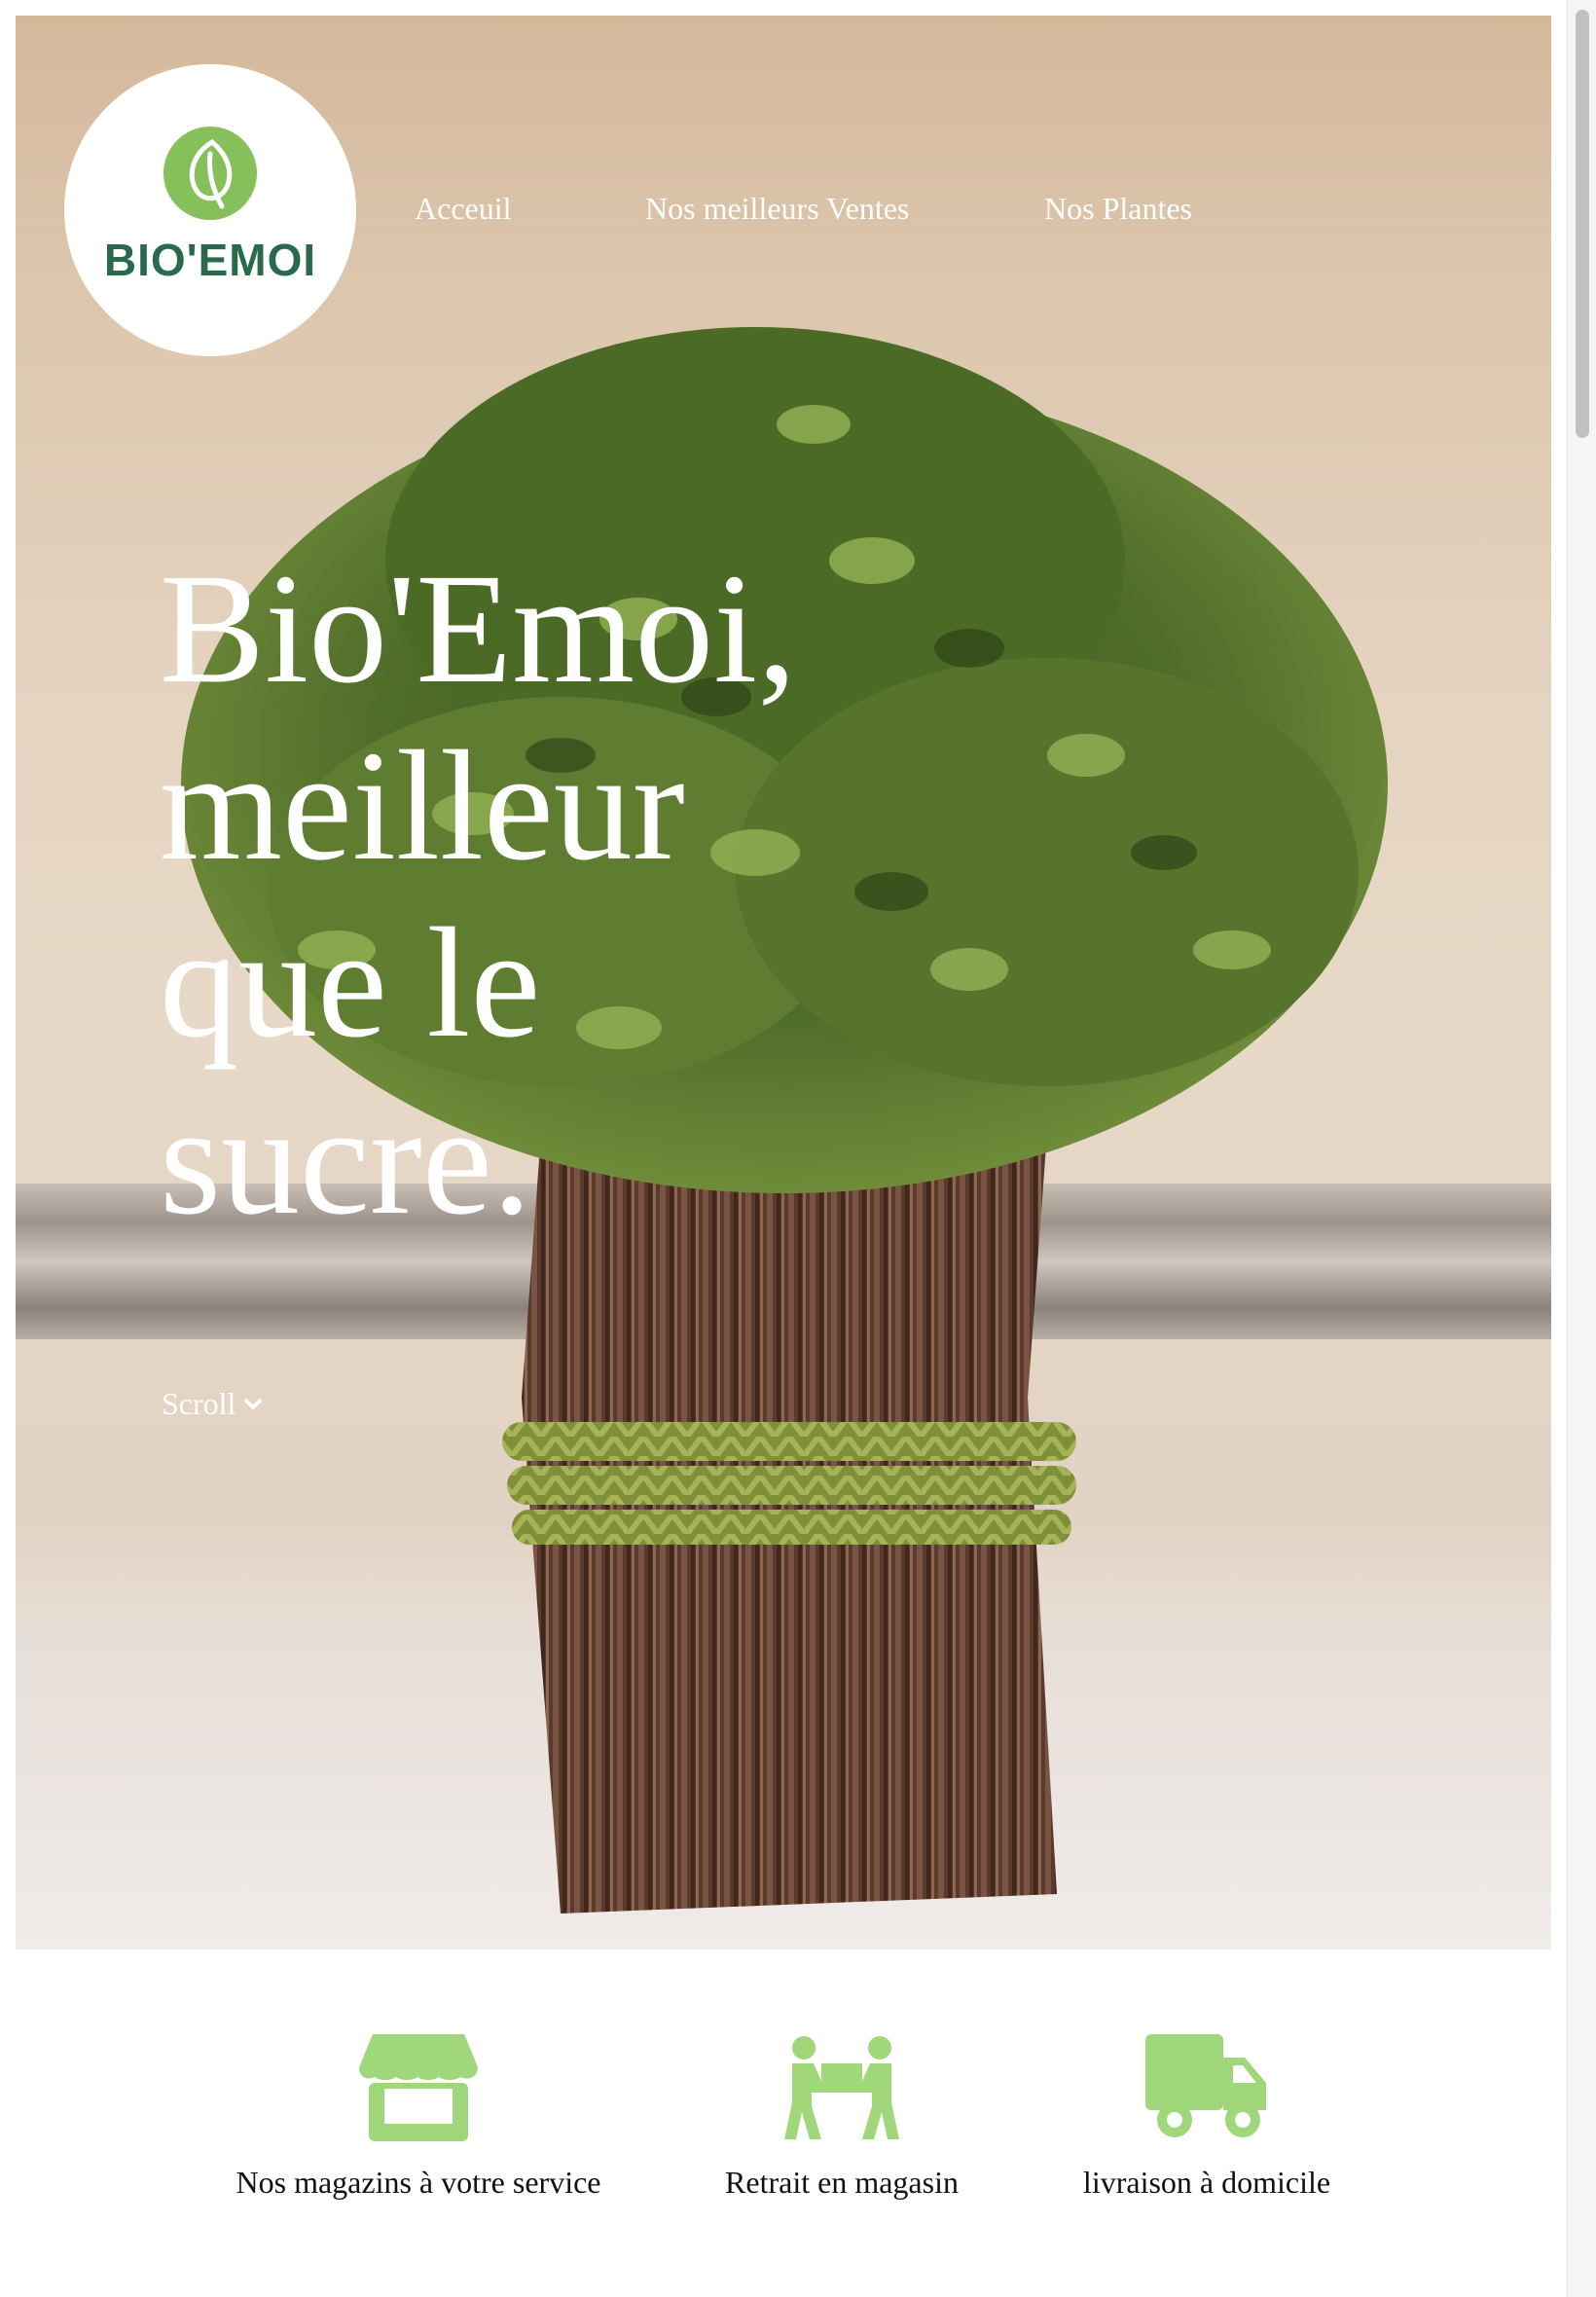  Describe the element at coordinates (346, 1161) in the screenshot. I see `headline-line: sucre.` at that location.